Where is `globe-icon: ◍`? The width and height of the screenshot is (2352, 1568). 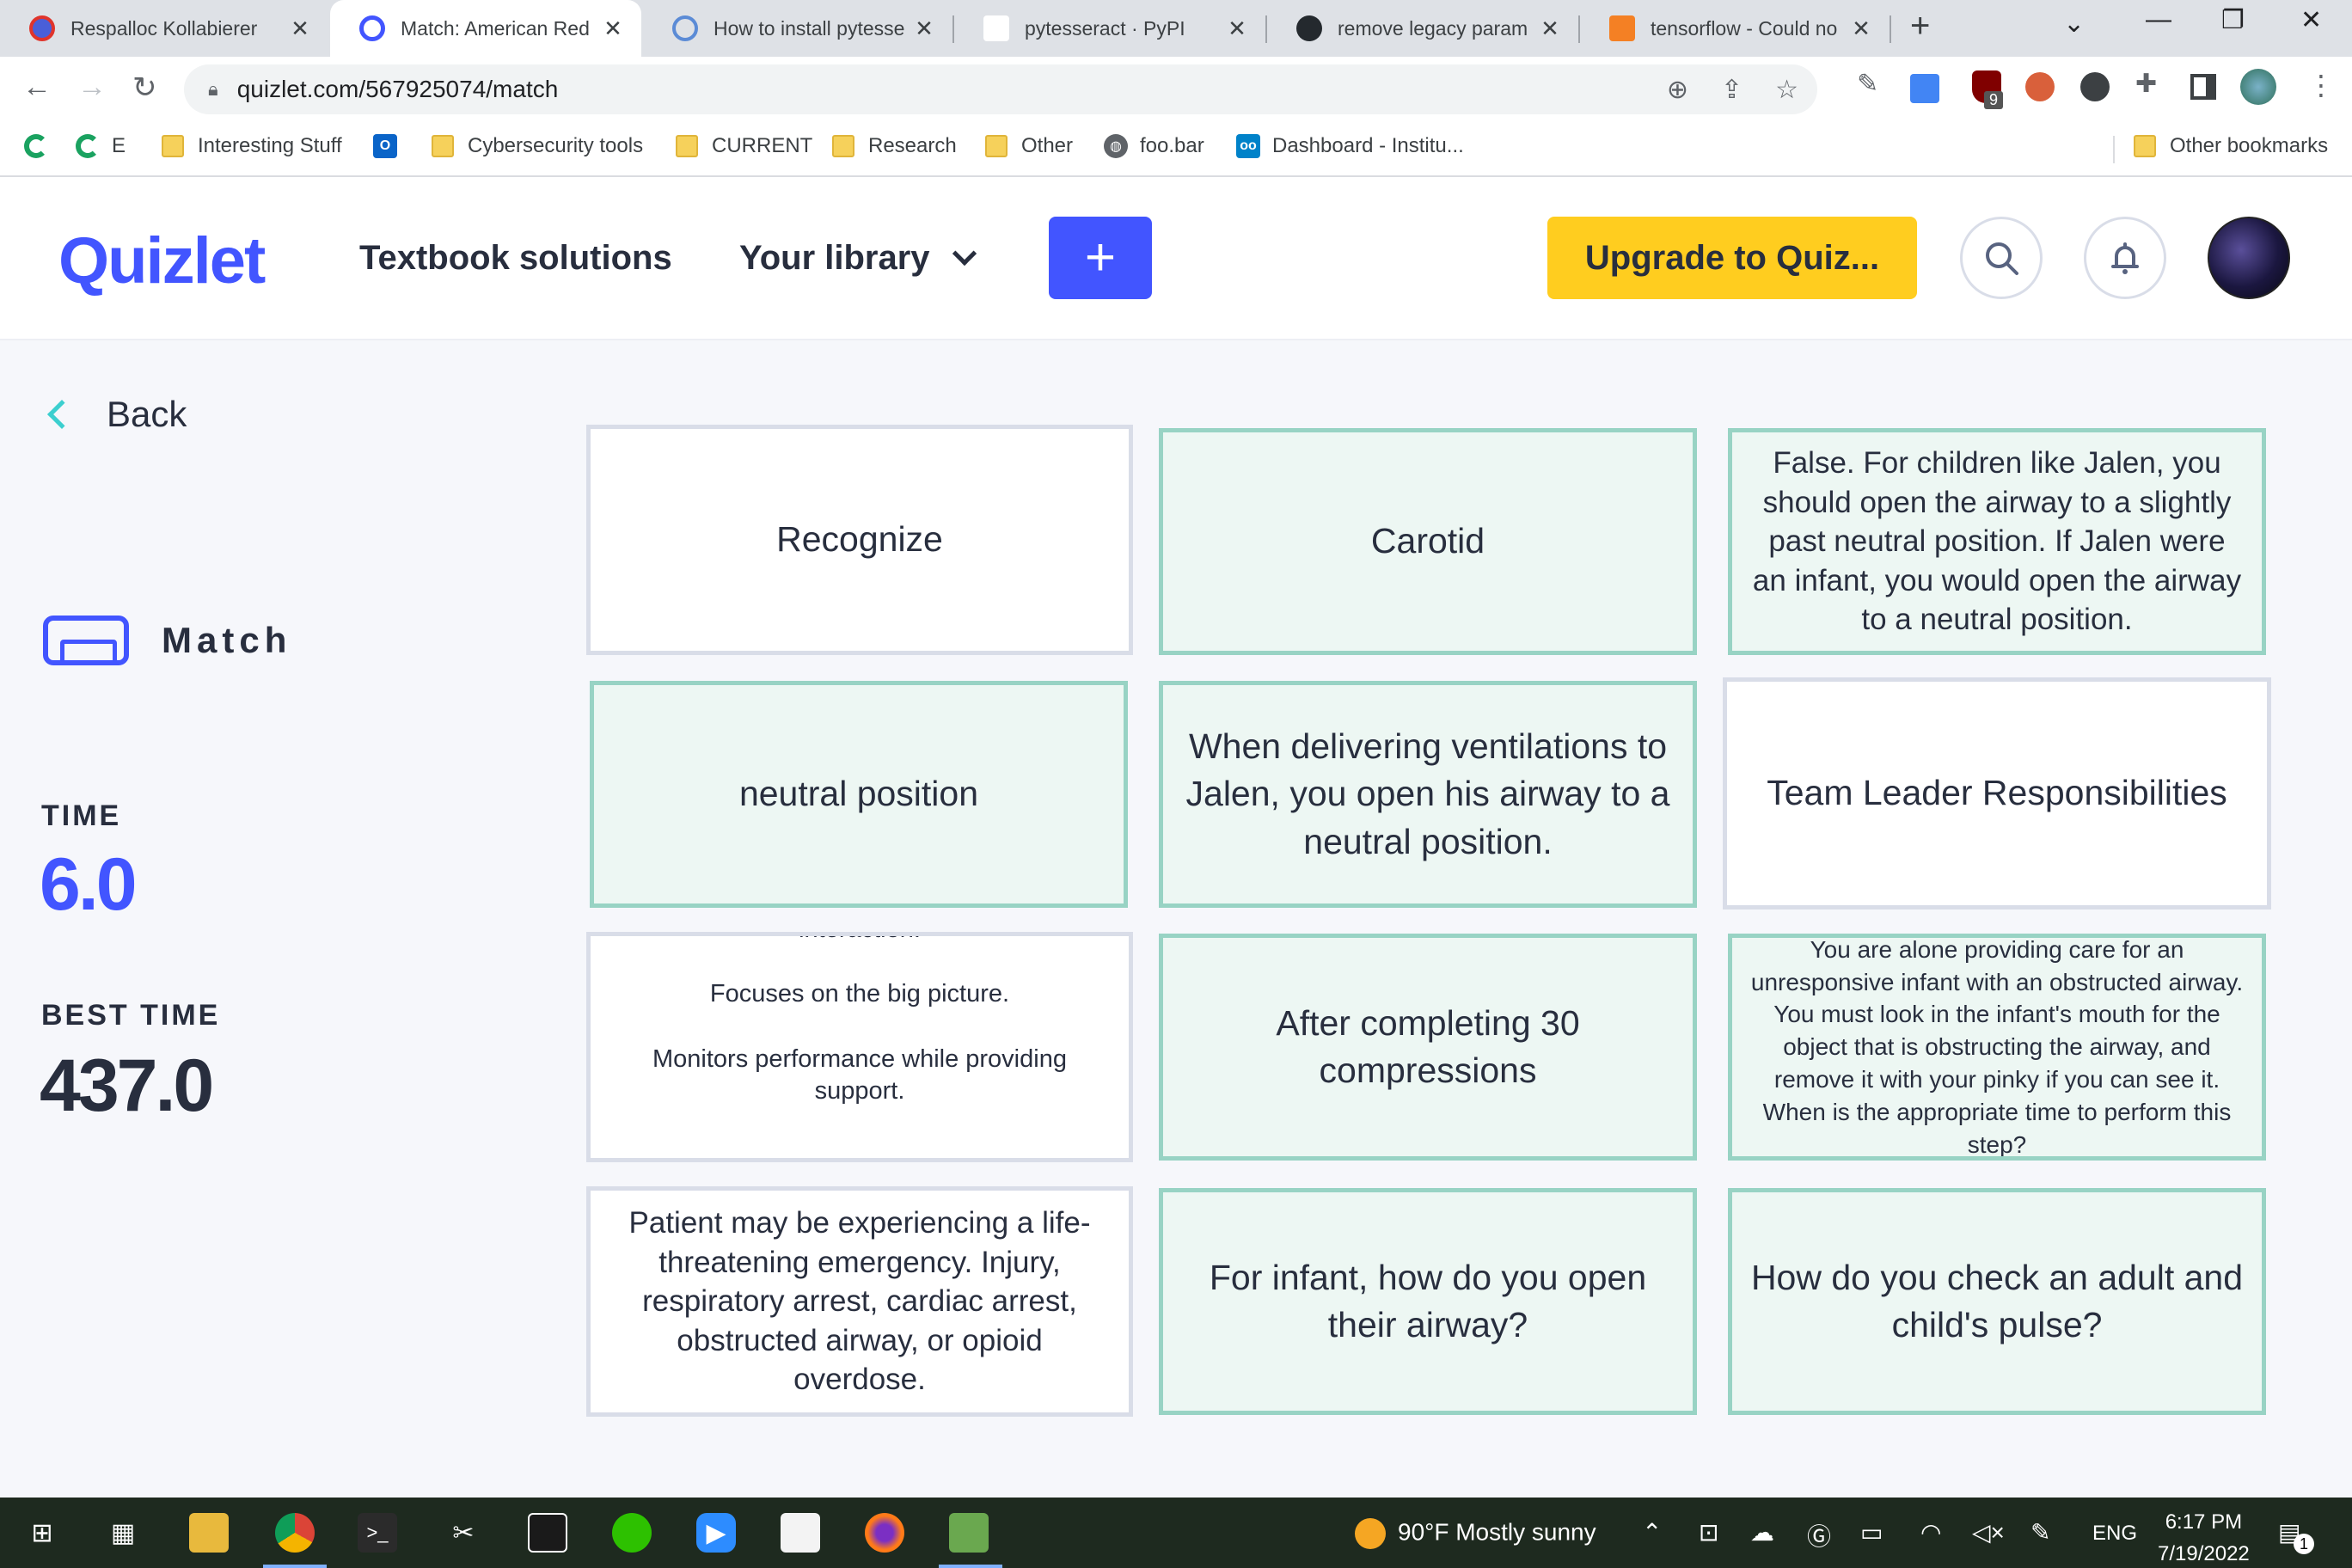 globe-icon: ◍ is located at coordinates (1116, 146).